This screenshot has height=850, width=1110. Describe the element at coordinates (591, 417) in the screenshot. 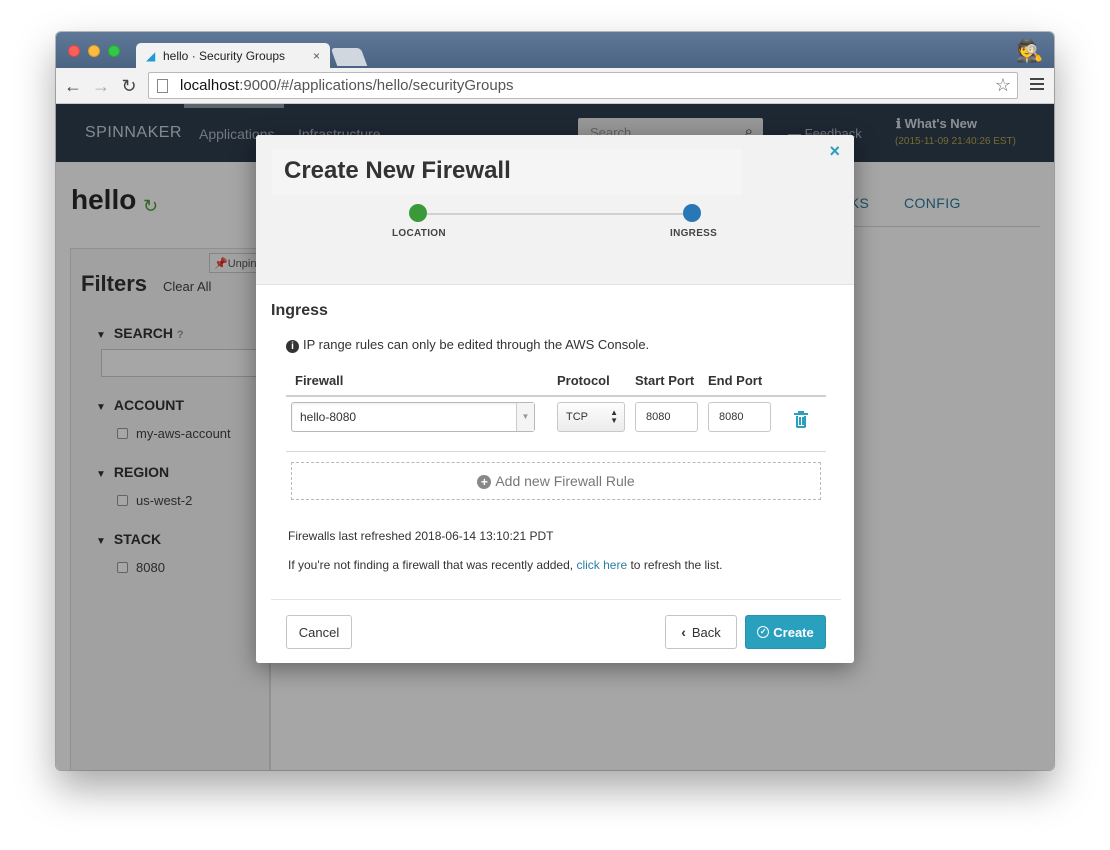

I see `protocol-select: TCP ▲ ▼` at that location.